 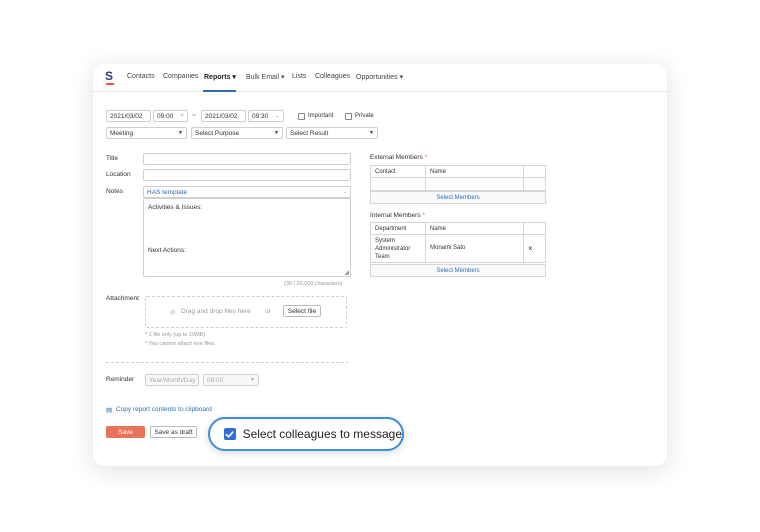 I want to click on nav-contacts: Contacts, so click(x=141, y=76).